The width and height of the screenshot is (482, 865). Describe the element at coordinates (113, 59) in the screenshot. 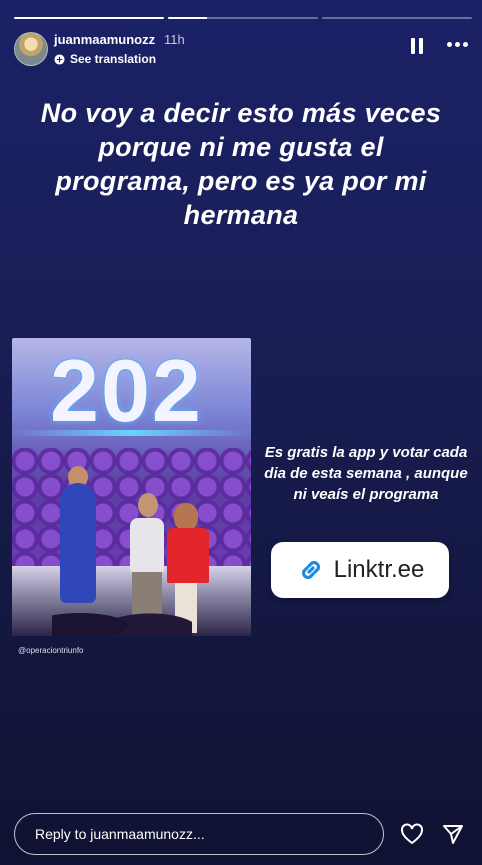

I see `see-translation-label: See translation` at that location.